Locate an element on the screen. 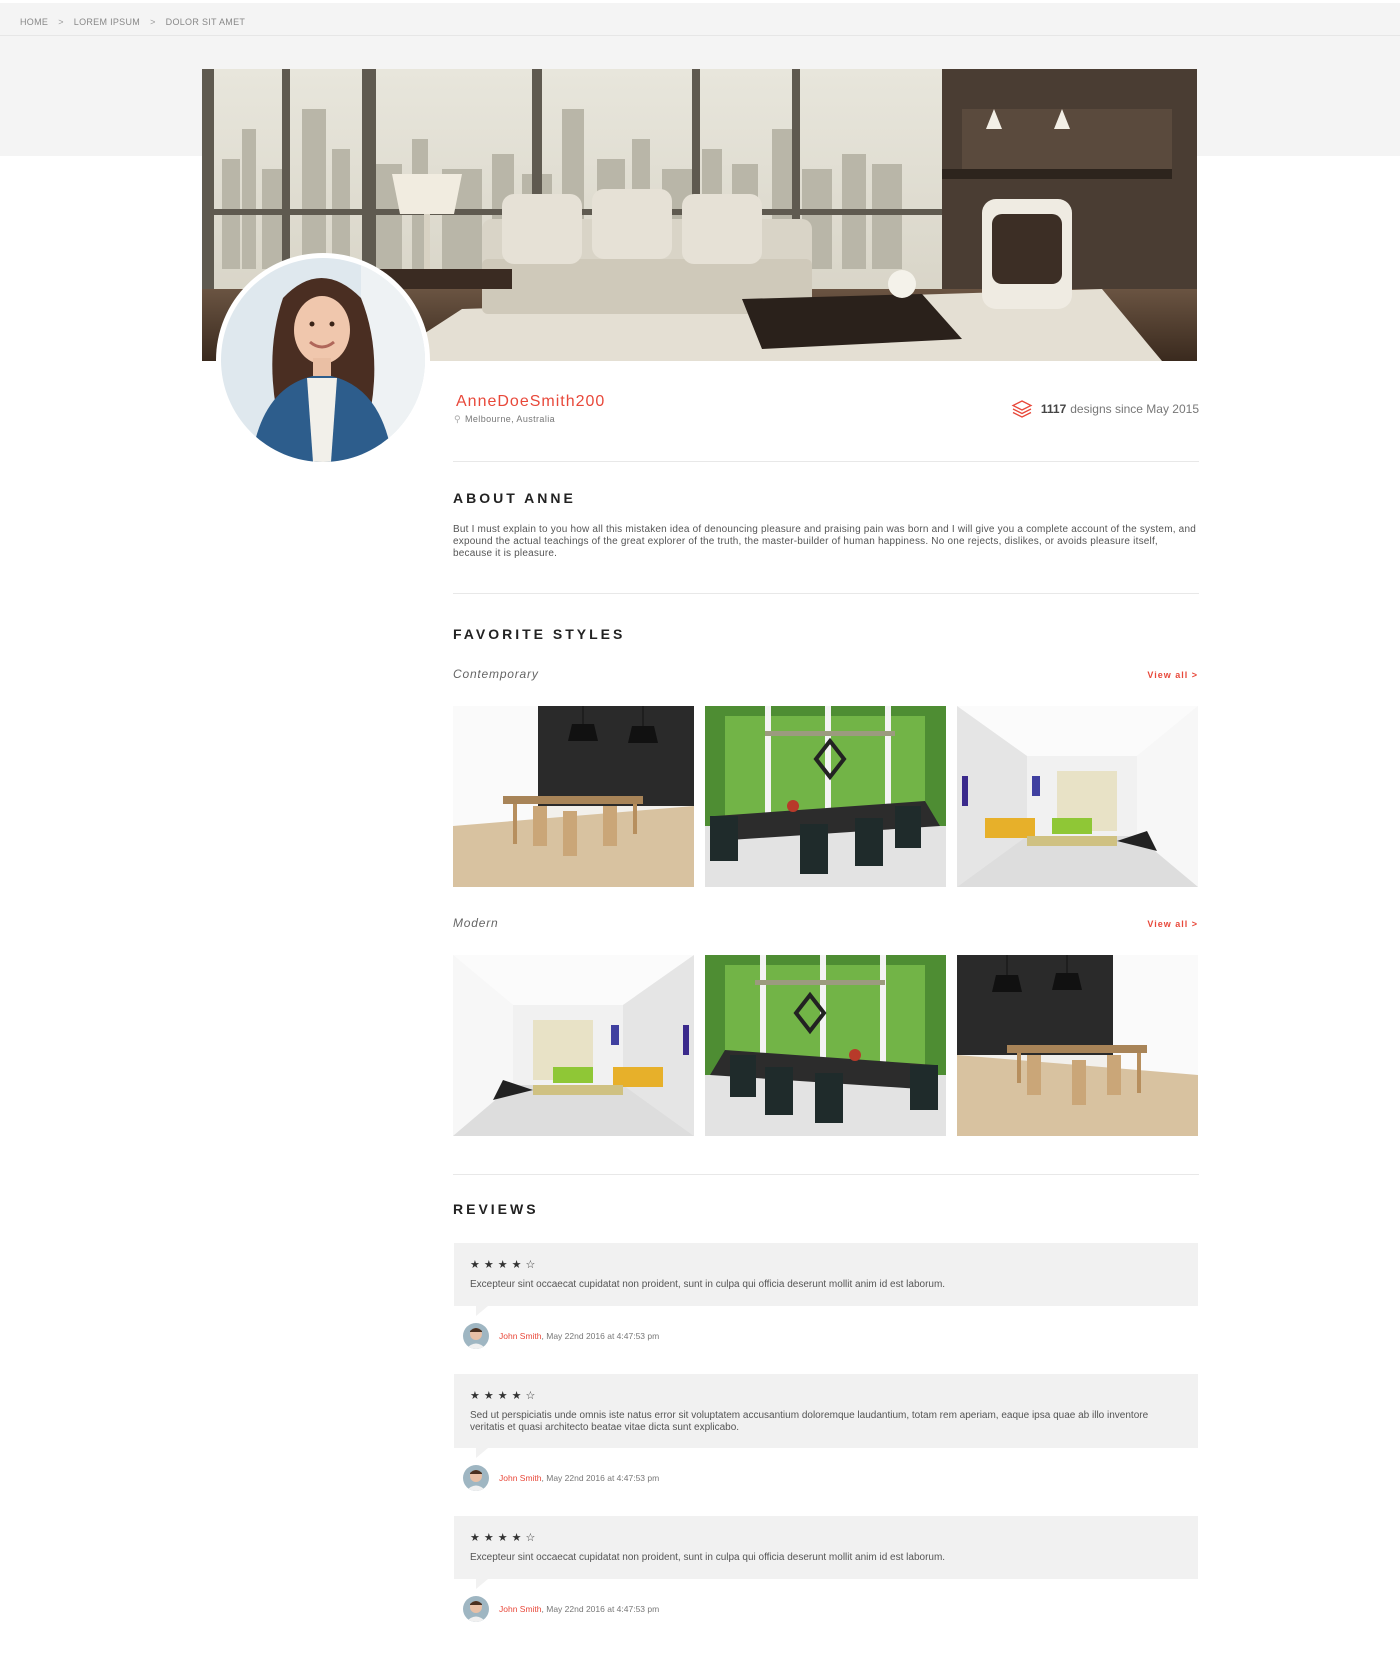 The image size is (1400, 1657). breadcrumb-current: DOLOR SIT AMET is located at coordinates (205, 22).